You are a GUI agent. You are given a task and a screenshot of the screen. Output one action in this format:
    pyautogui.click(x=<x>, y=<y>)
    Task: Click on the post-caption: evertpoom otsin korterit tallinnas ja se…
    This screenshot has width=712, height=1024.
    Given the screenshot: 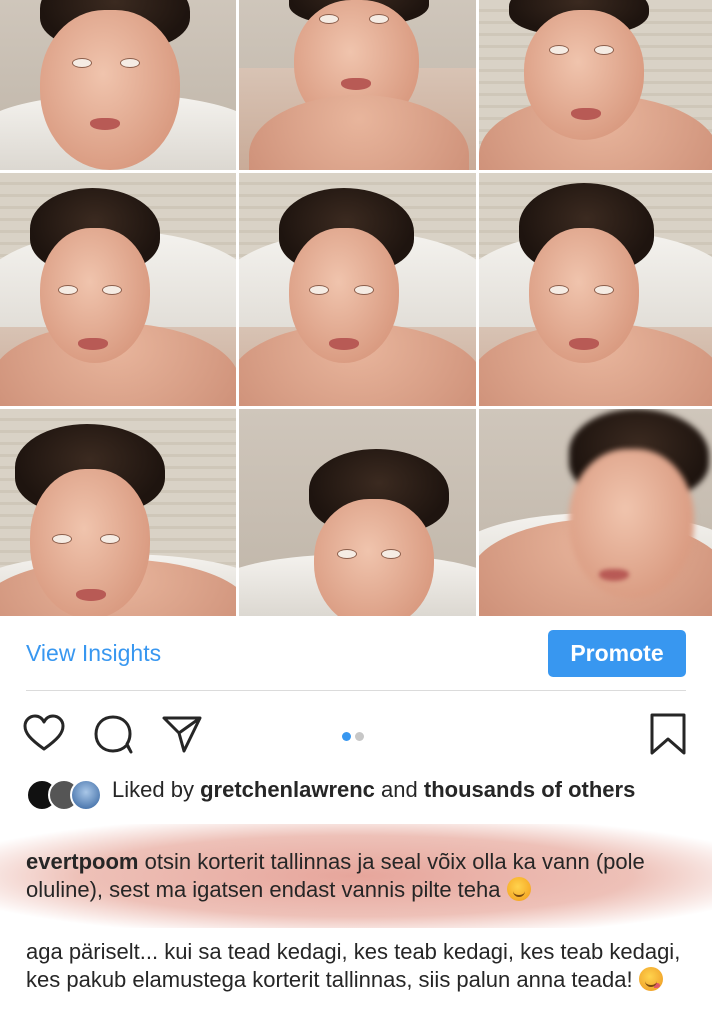 What is the action you would take?
    pyautogui.click(x=356, y=876)
    